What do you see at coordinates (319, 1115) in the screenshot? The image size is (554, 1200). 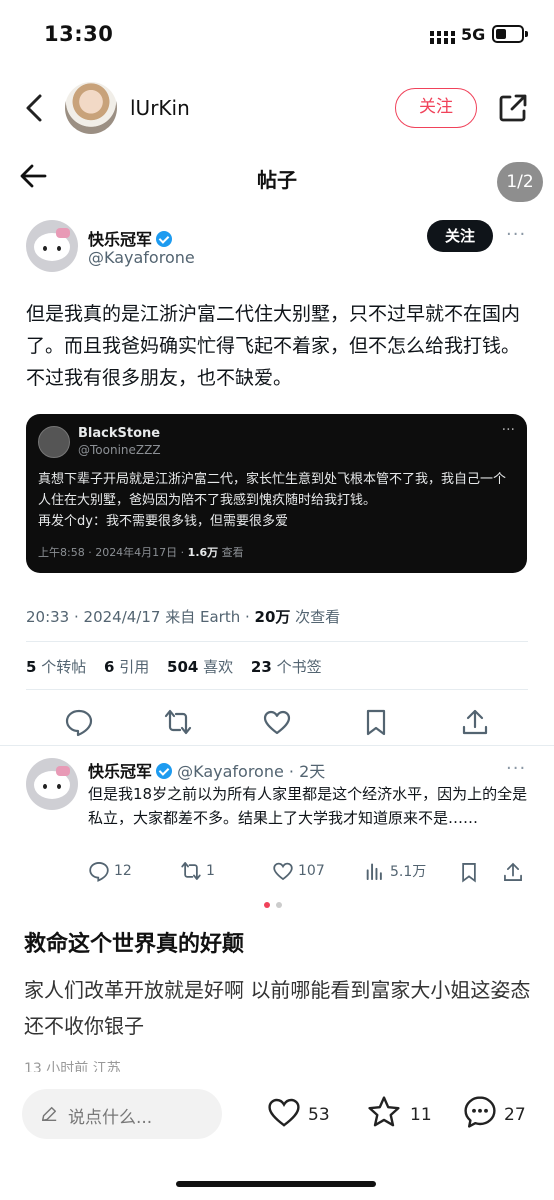 I see `like-count: 53` at bounding box center [319, 1115].